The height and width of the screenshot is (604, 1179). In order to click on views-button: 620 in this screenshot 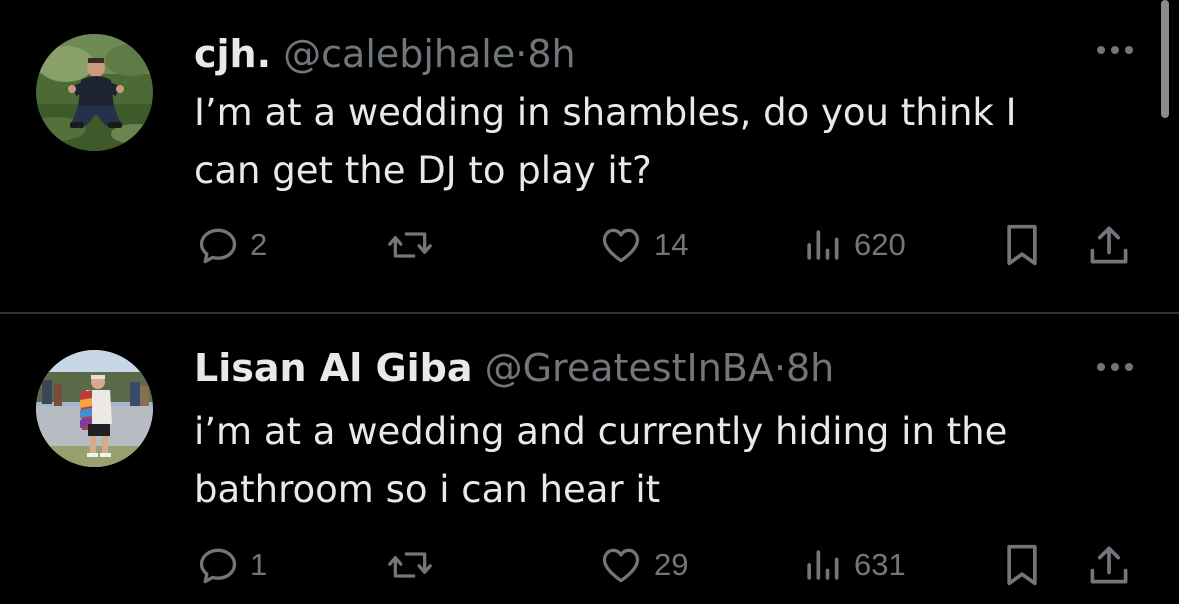, I will do `click(853, 245)`.